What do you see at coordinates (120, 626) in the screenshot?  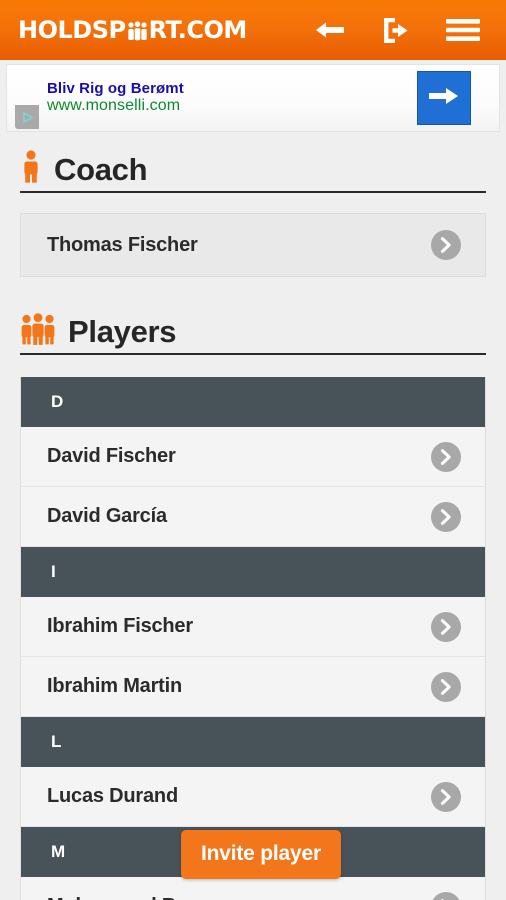 I see `player-name: Ibrahim Fischer` at bounding box center [120, 626].